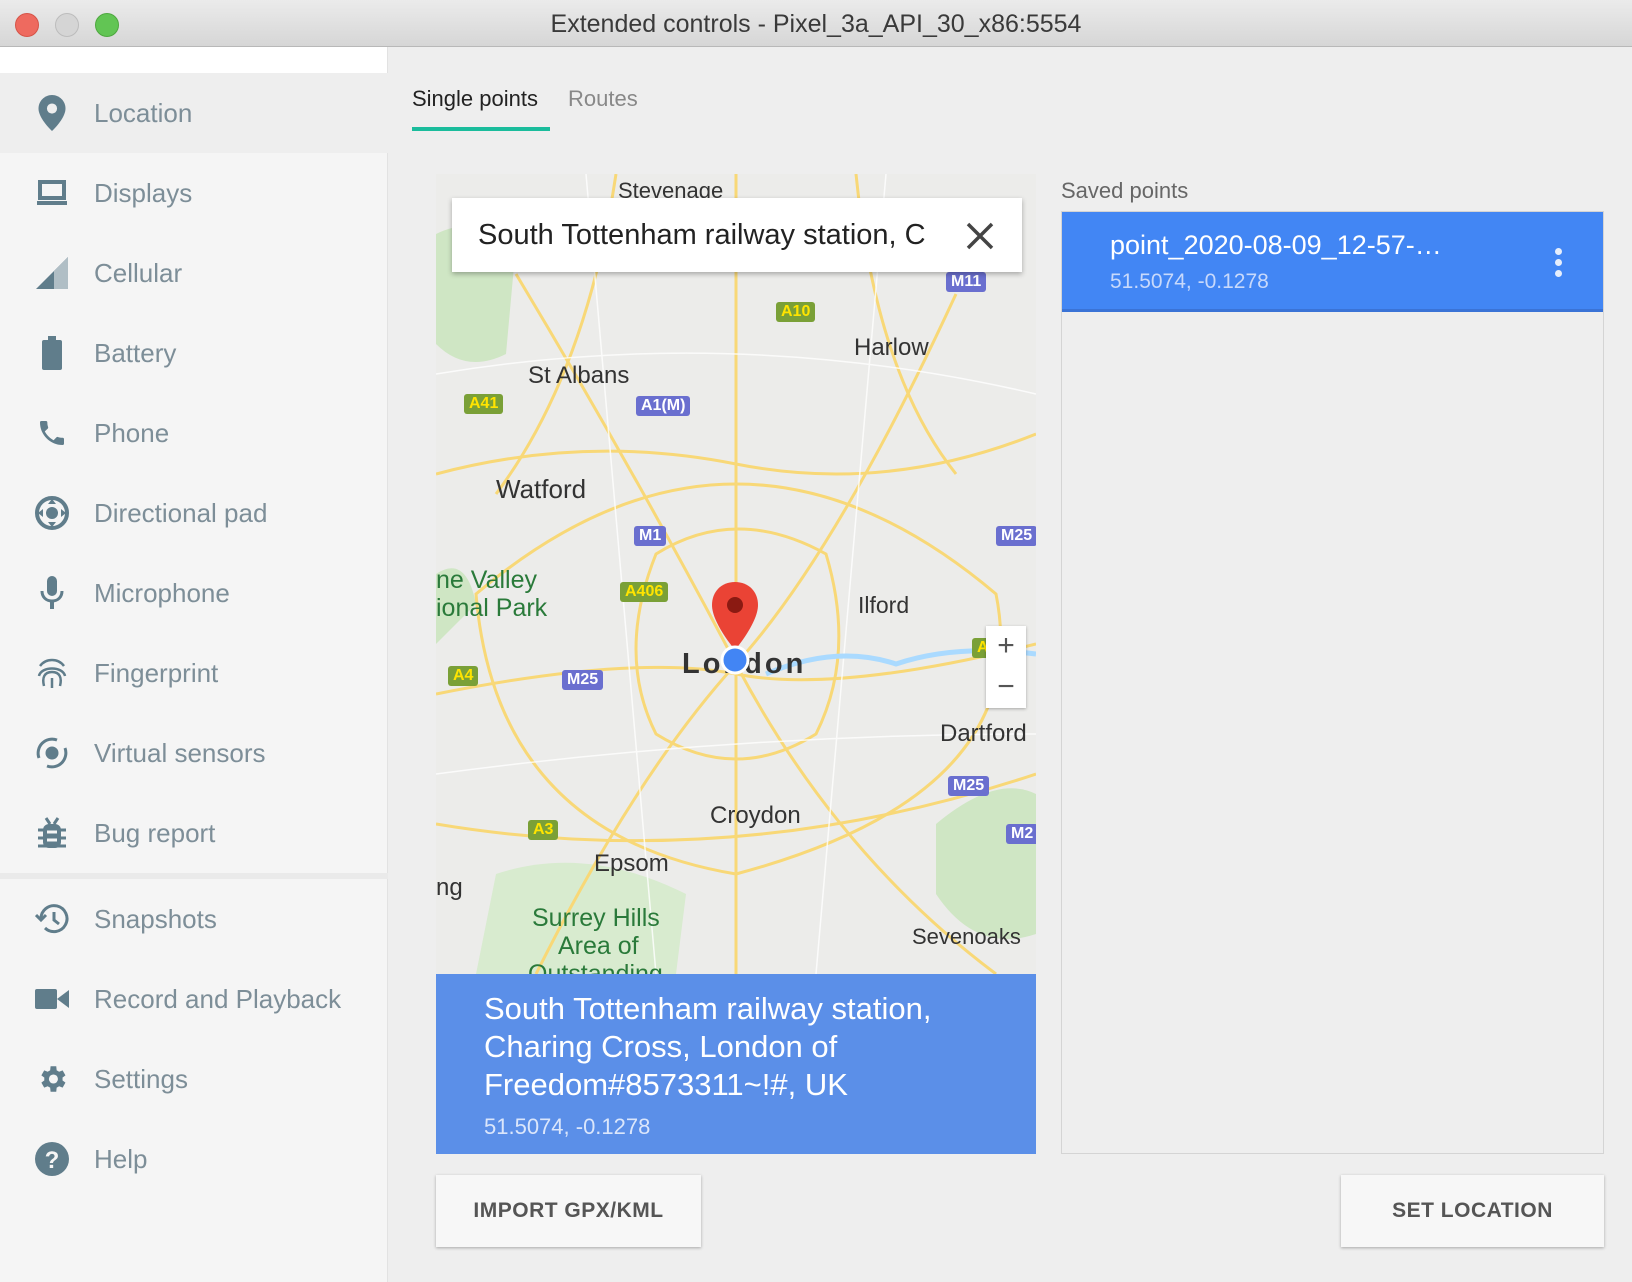  What do you see at coordinates (486, 580) in the screenshot?
I see `map-label: ne Valley` at bounding box center [486, 580].